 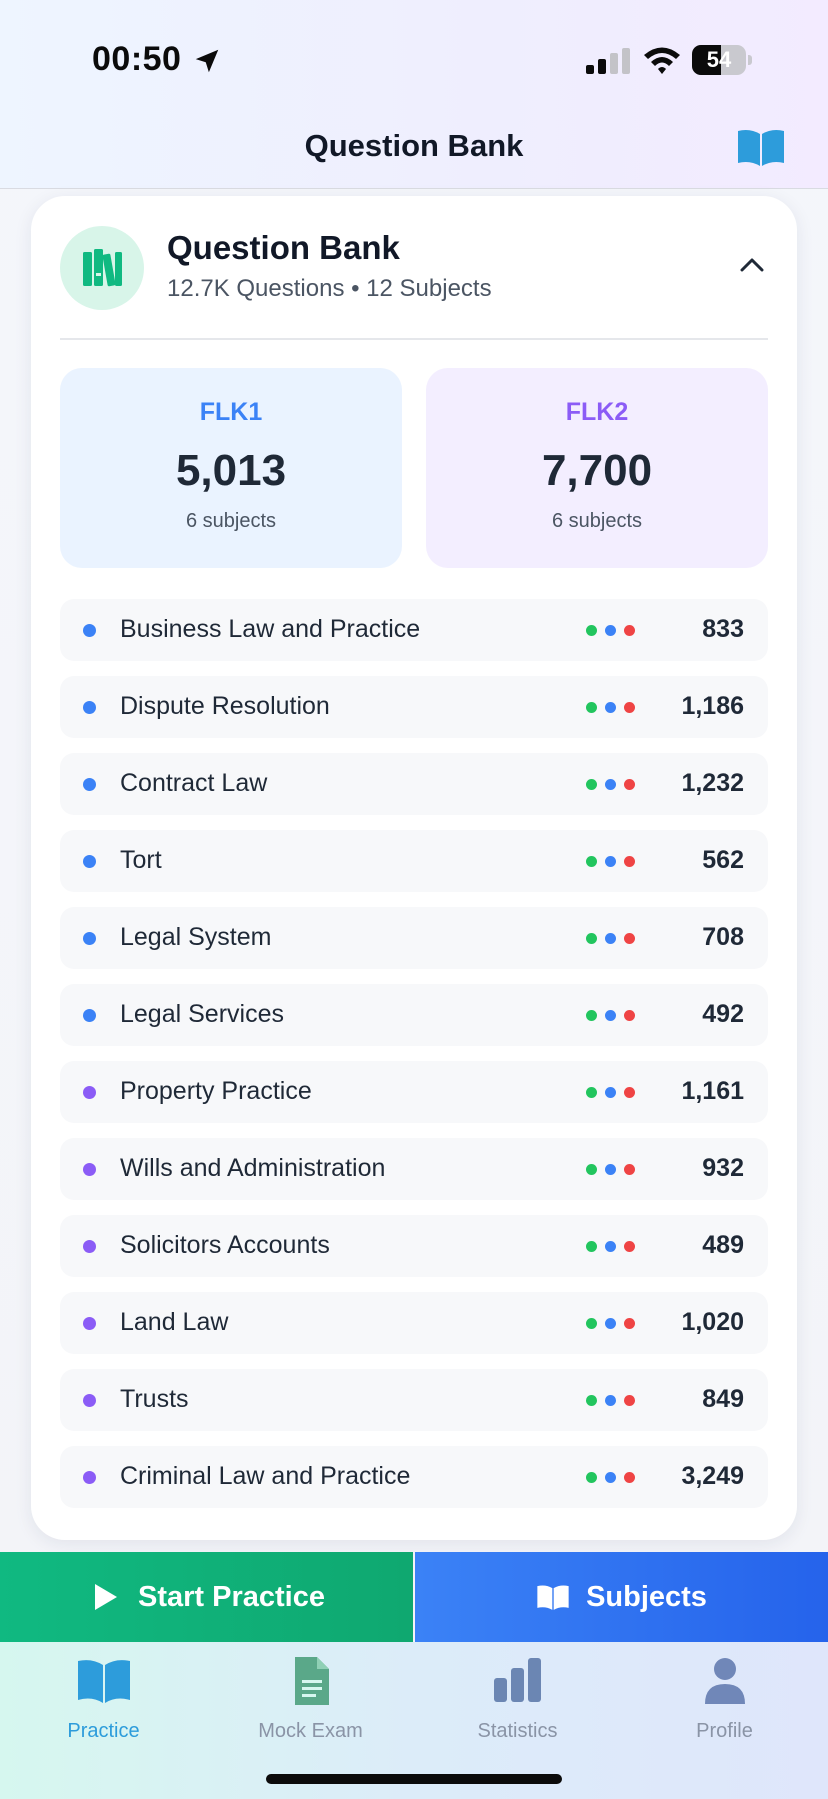 I want to click on subject-count: 1,161, so click(x=712, y=1091).